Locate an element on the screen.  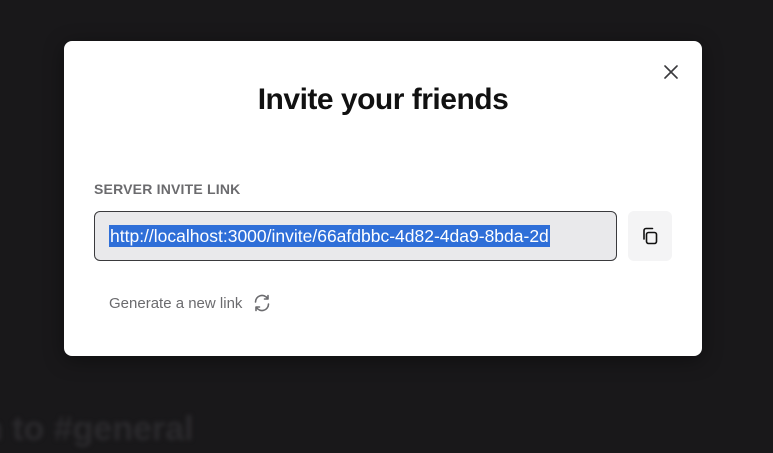
invite-link-label: SERVER INVITE LINK is located at coordinates (167, 189).